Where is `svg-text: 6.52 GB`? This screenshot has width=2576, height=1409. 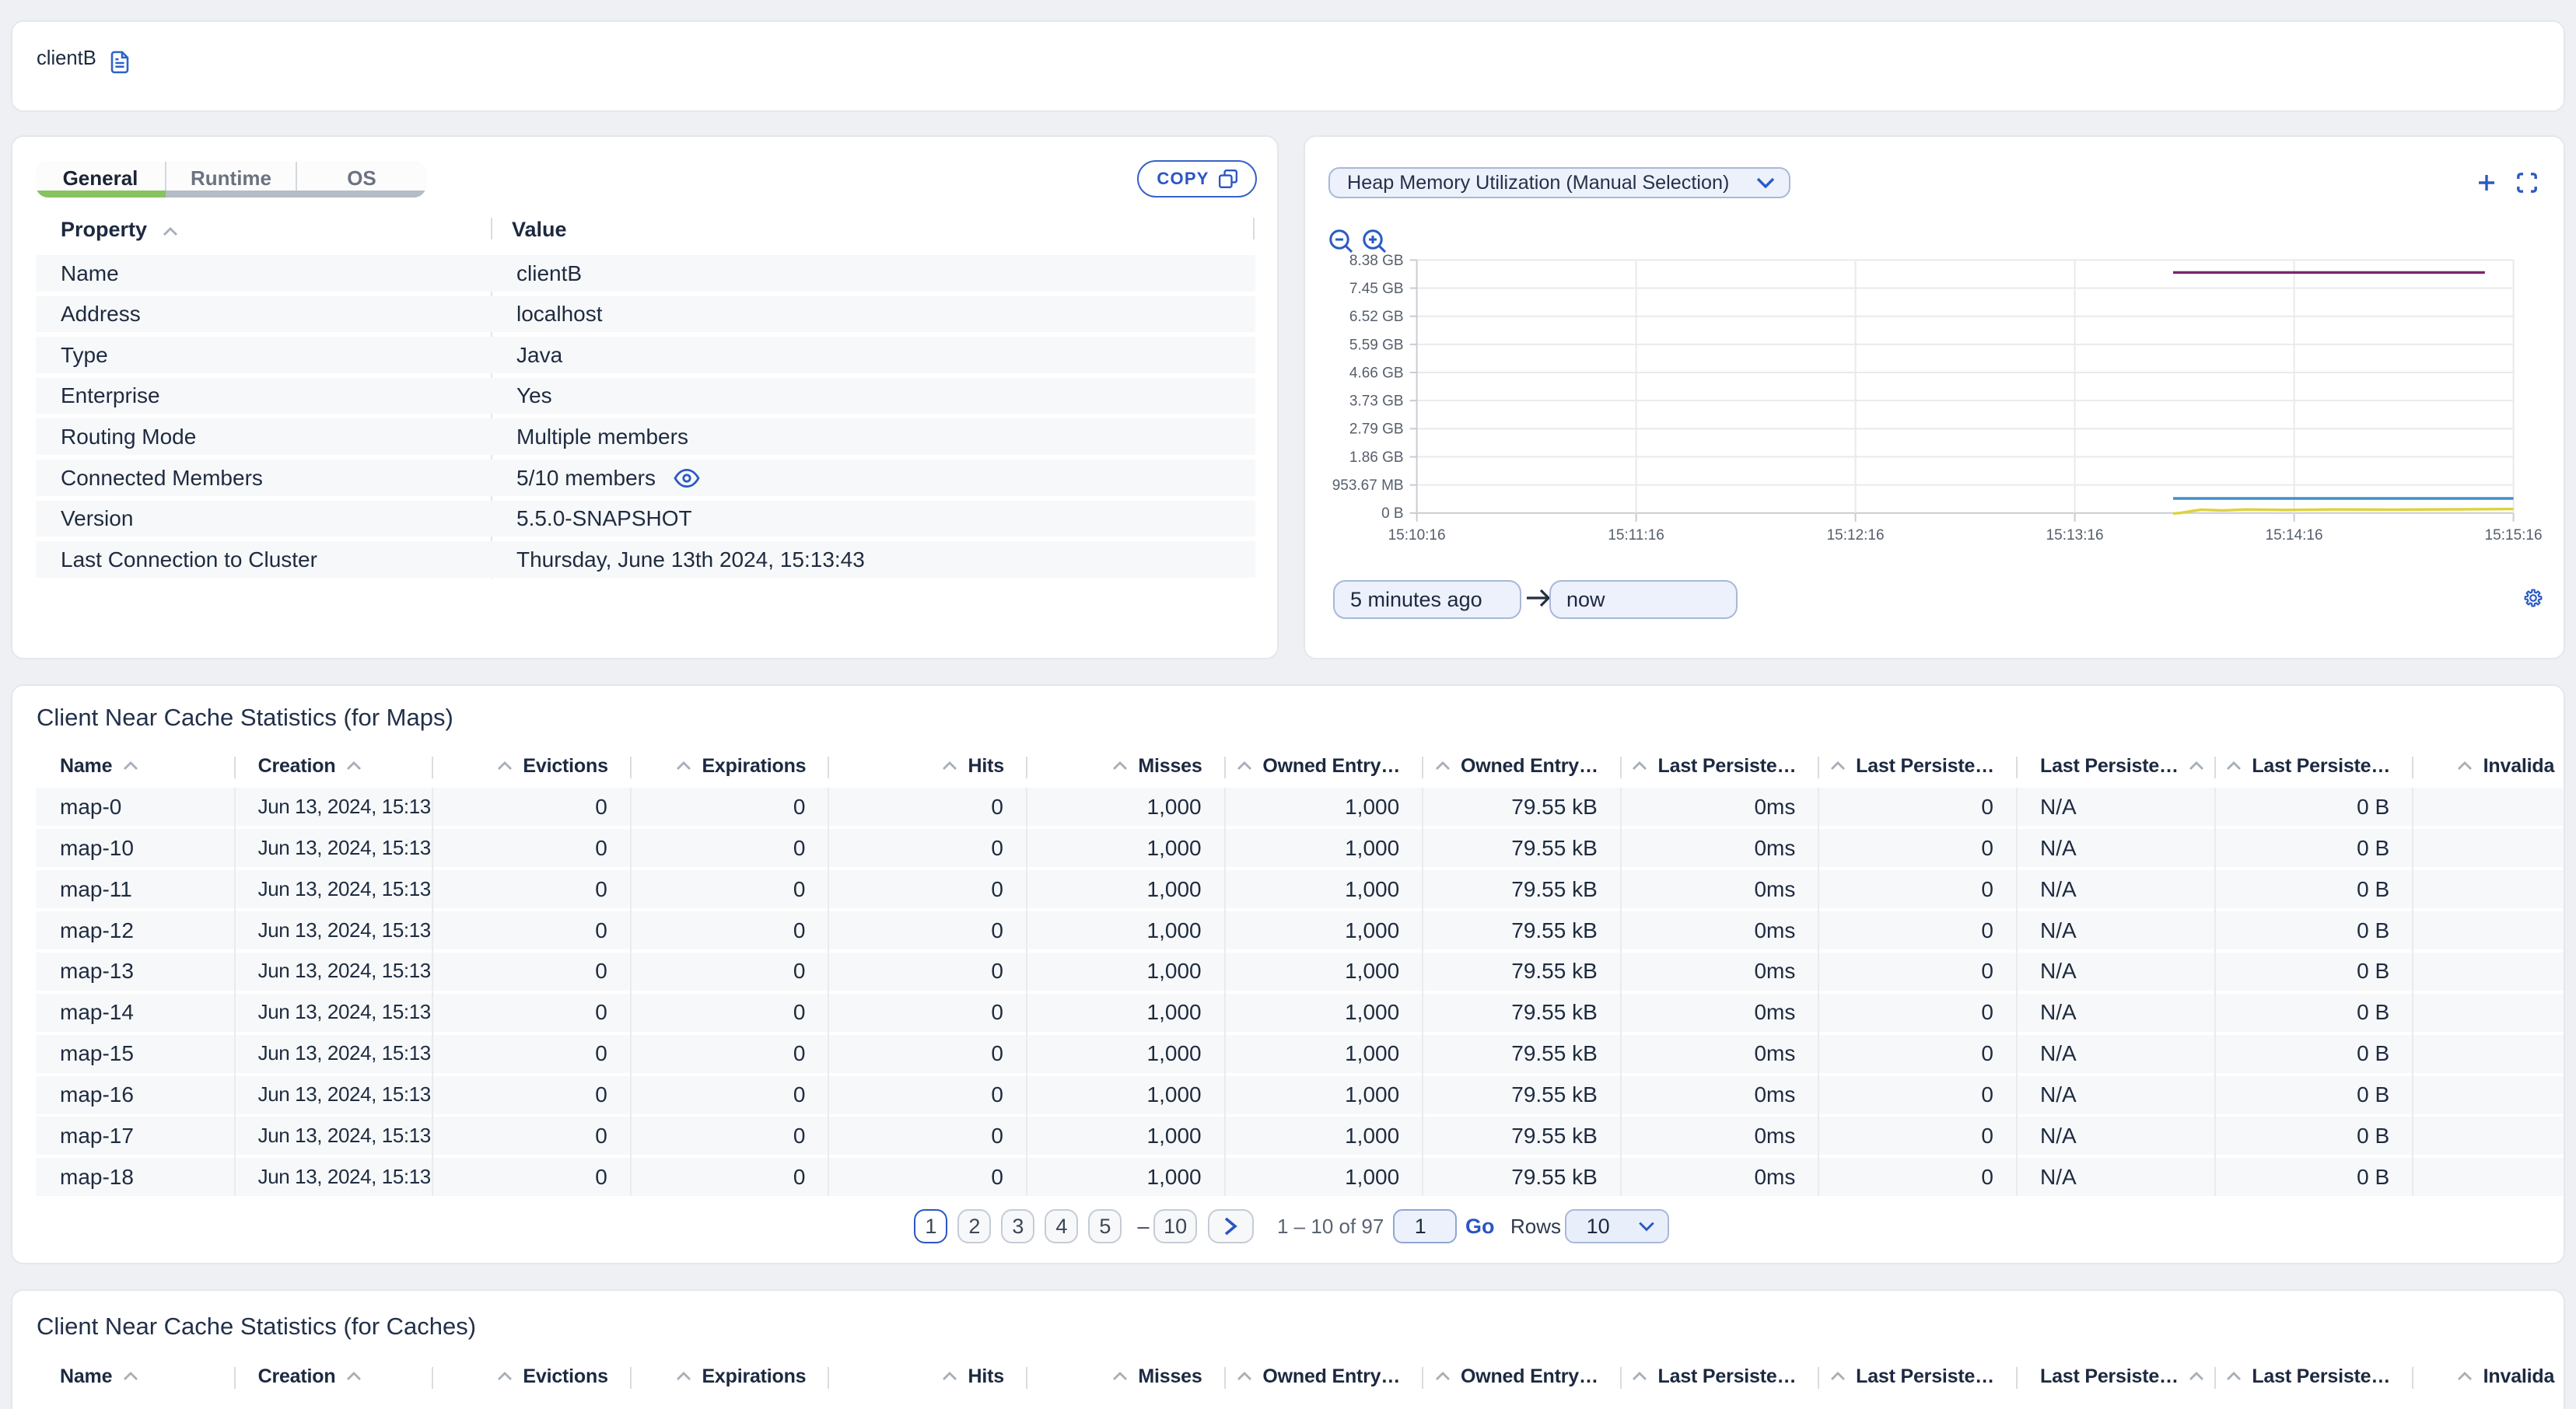
svg-text: 6.52 GB is located at coordinates (1377, 317).